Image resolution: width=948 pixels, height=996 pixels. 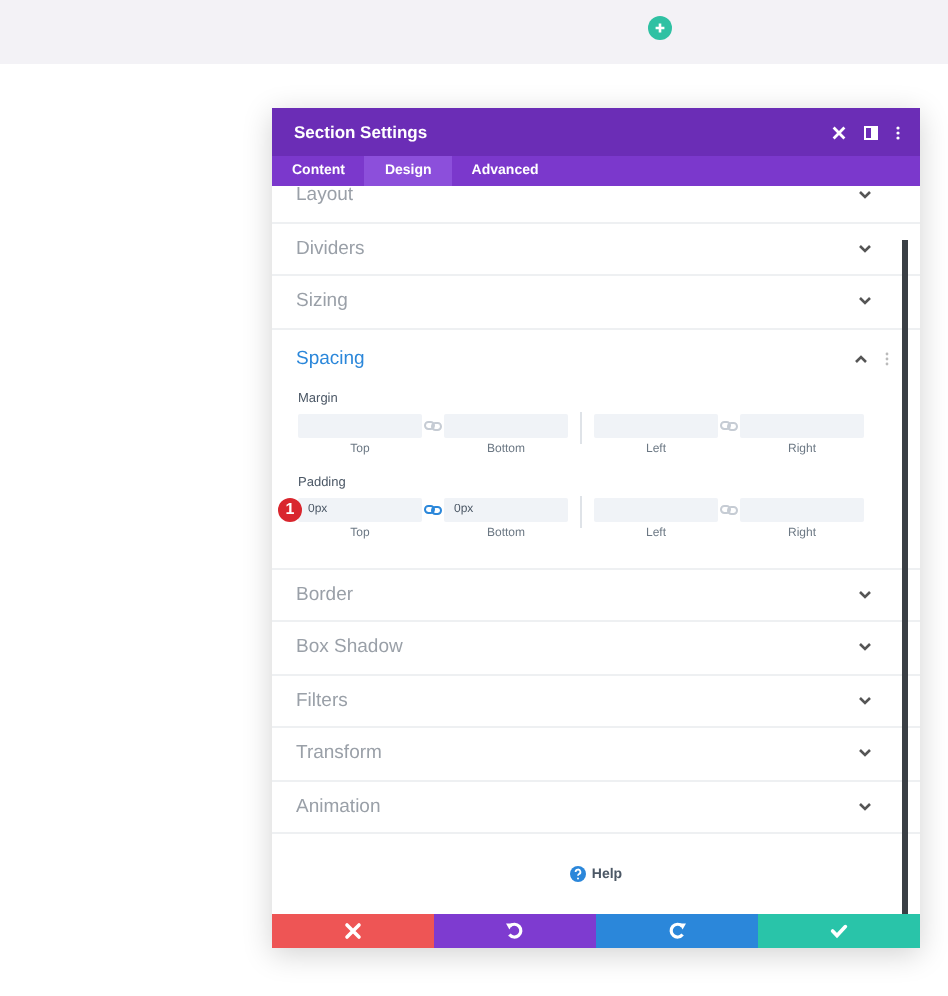 I want to click on plus-icon, so click(x=660, y=28).